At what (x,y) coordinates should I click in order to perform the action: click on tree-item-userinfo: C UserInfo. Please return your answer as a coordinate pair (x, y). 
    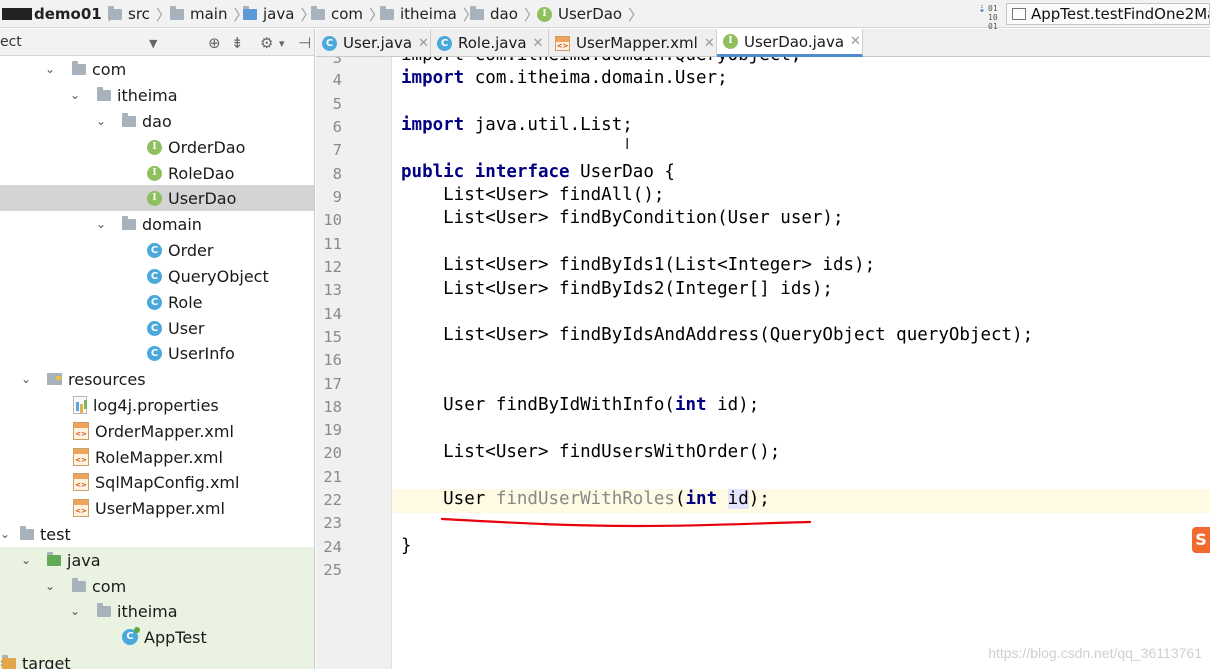
    Looking at the image, I should click on (157, 353).